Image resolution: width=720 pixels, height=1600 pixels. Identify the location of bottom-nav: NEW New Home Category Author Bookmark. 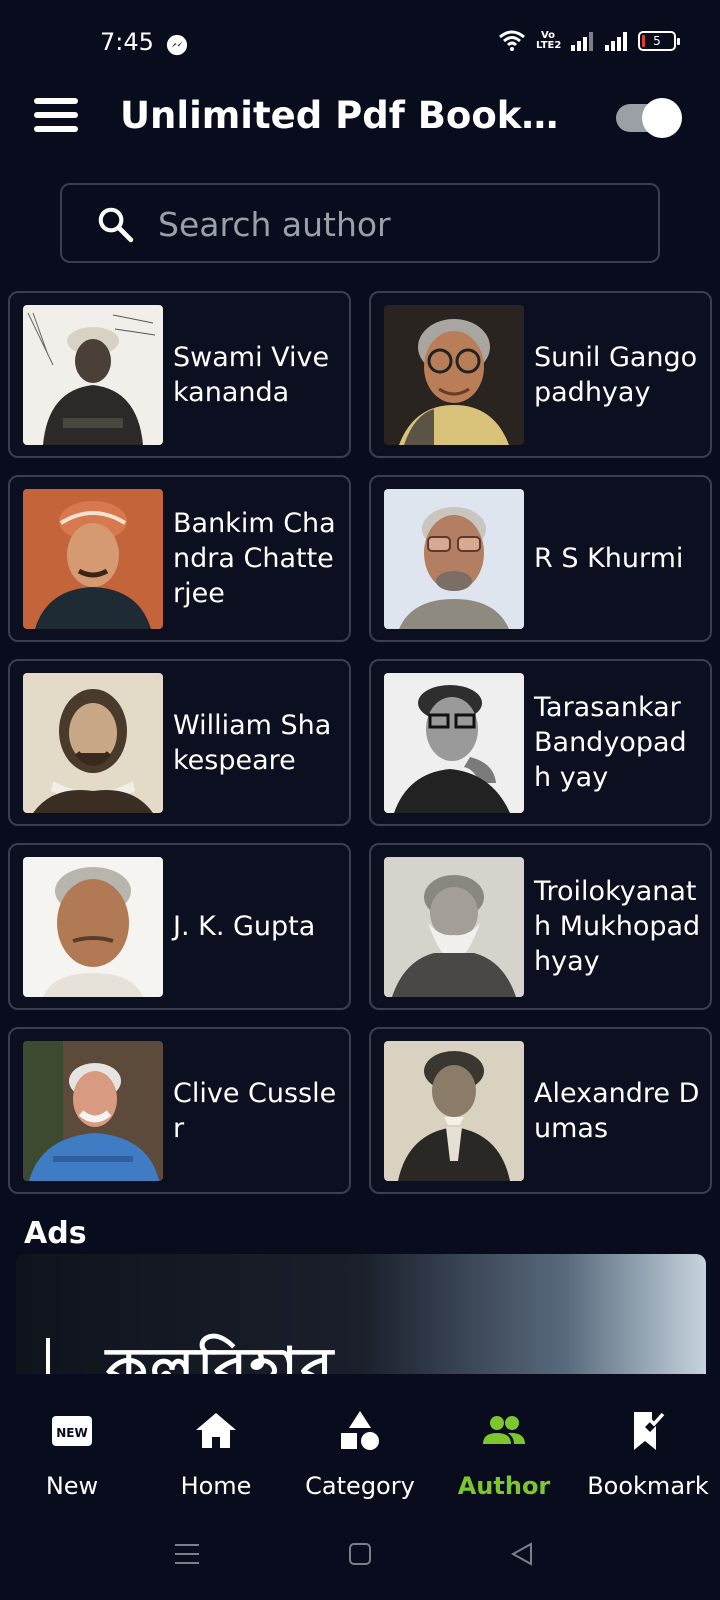
(360, 1444).